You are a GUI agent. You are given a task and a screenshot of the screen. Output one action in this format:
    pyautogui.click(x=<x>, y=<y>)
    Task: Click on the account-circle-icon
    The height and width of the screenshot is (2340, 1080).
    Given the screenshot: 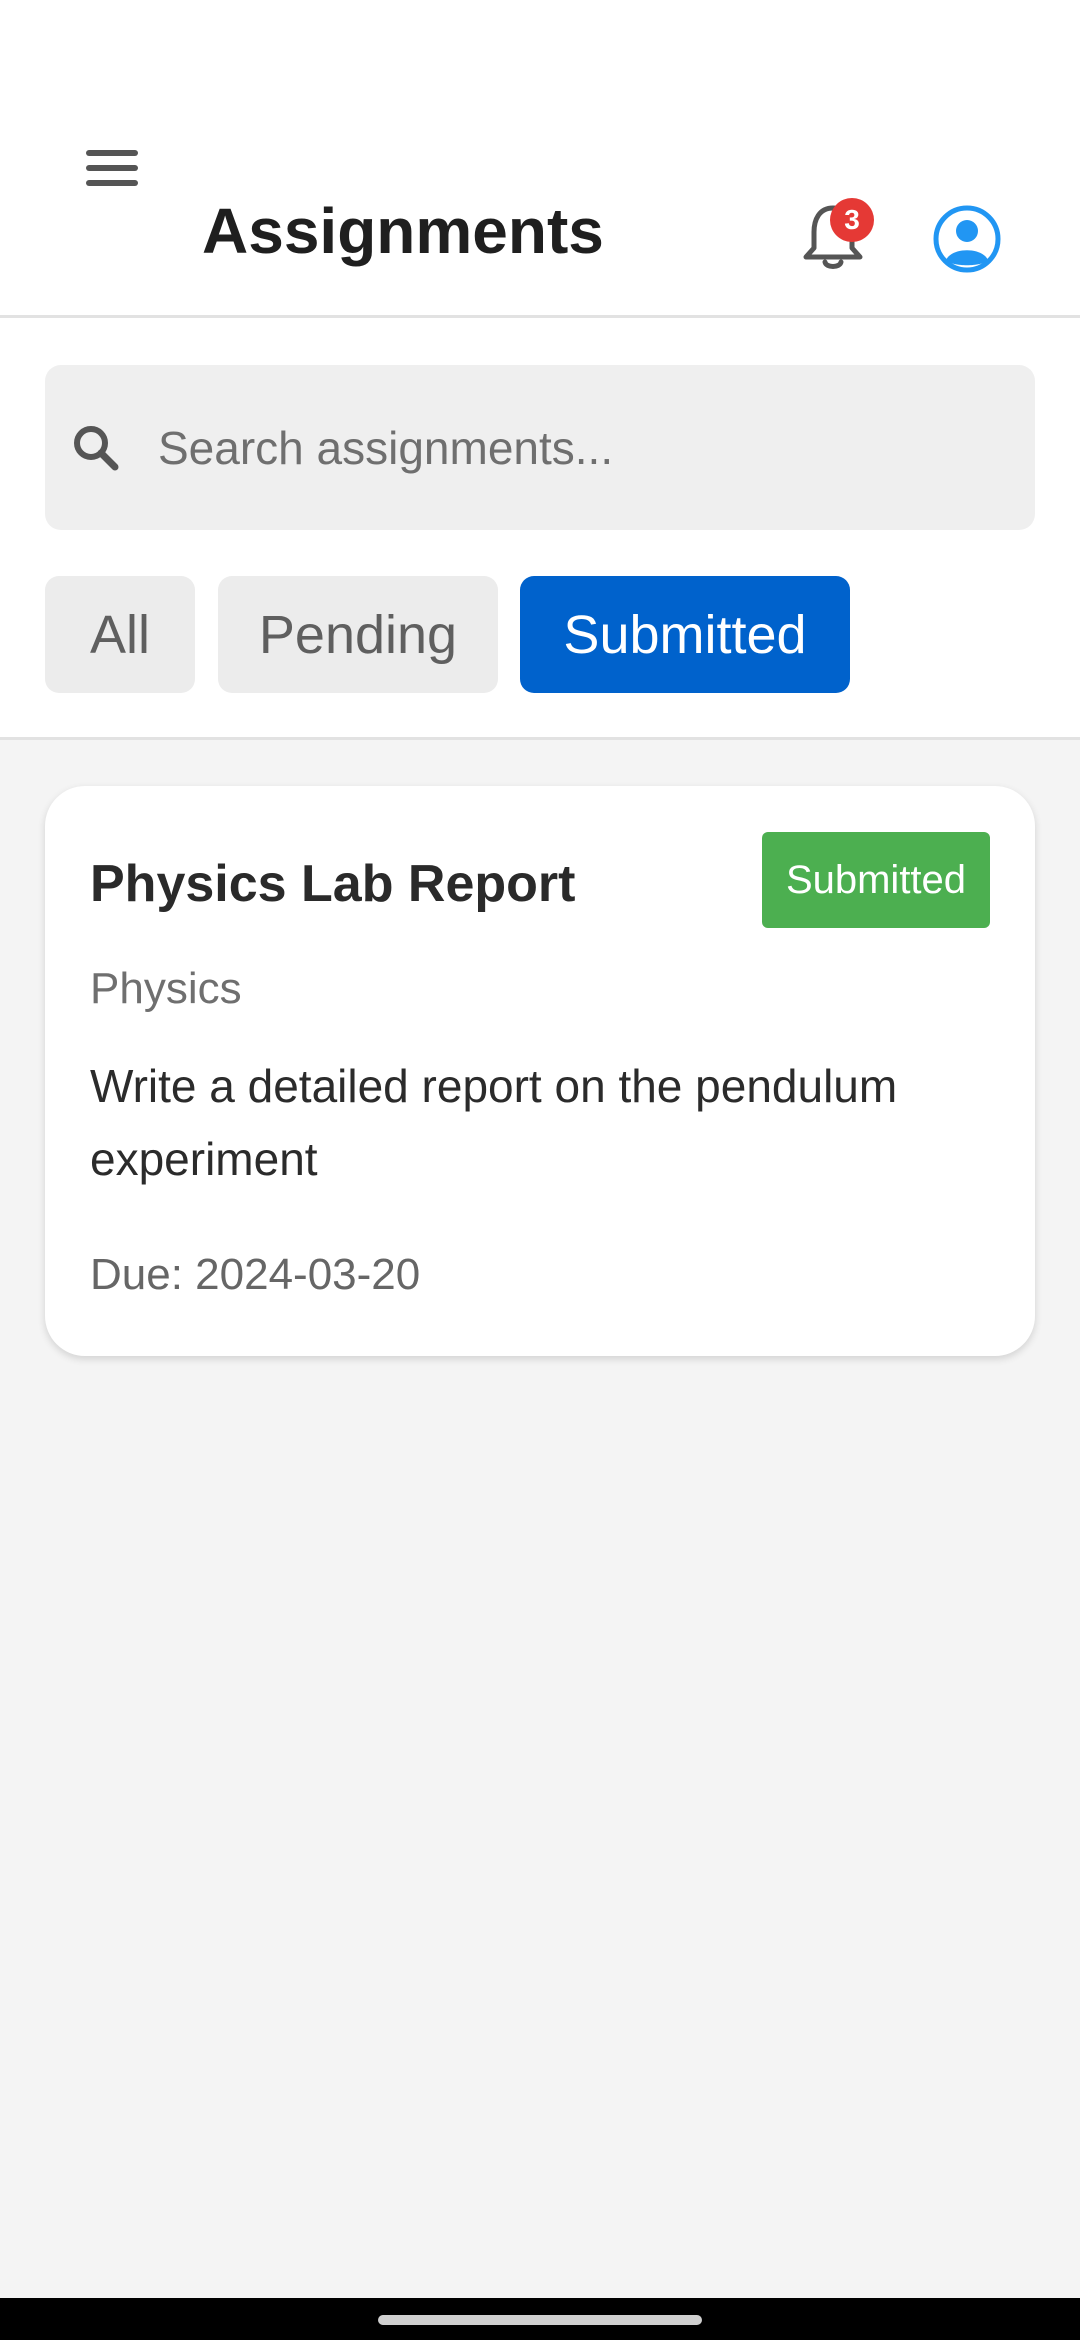 What is the action you would take?
    pyautogui.click(x=967, y=239)
    